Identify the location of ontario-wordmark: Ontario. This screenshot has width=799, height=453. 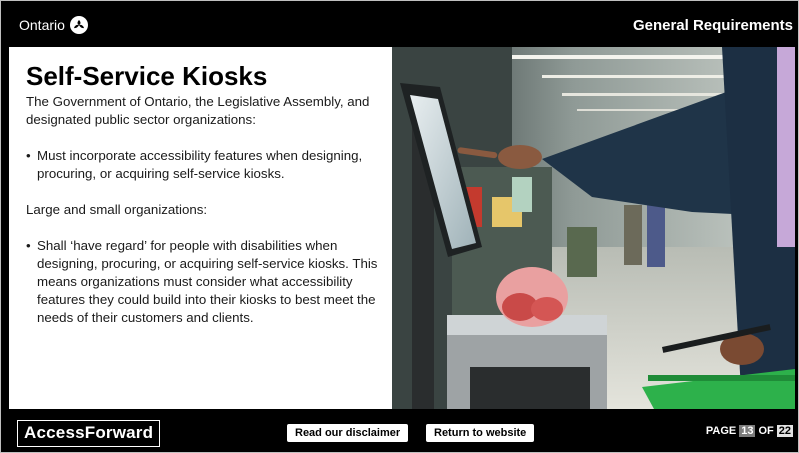
(42, 25).